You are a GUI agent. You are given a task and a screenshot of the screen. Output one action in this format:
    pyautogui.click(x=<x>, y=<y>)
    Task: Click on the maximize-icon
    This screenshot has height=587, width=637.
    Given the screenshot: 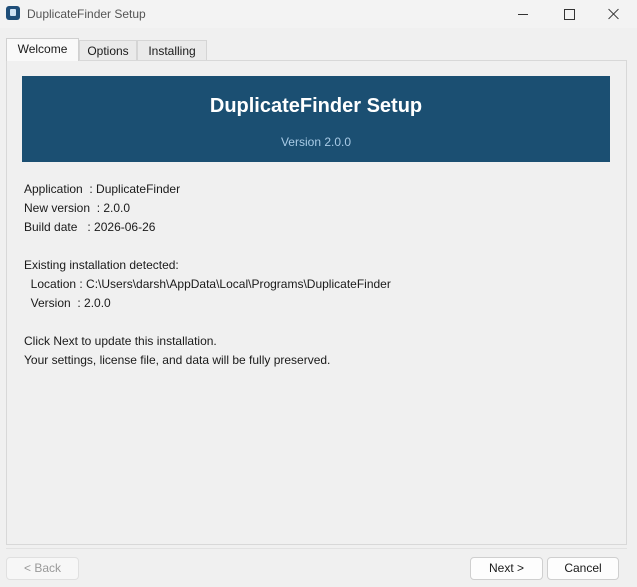 What is the action you would take?
    pyautogui.click(x=569, y=14)
    